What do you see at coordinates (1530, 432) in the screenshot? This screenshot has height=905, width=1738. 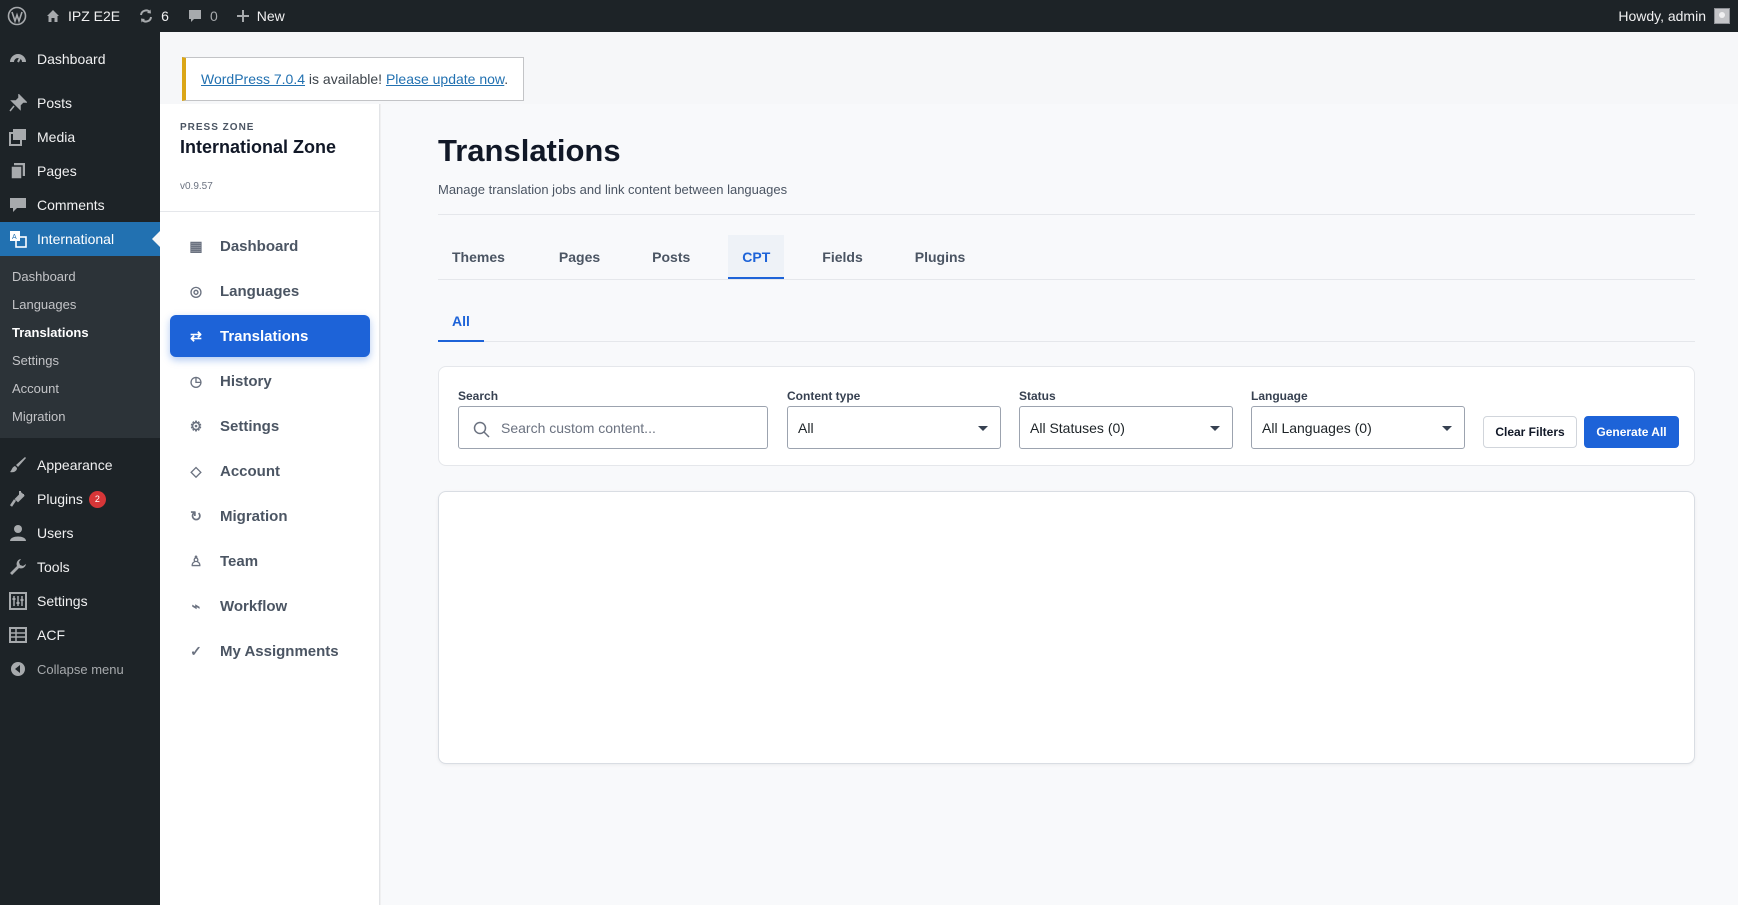 I see `clear-filters-button: Clear Filters` at bounding box center [1530, 432].